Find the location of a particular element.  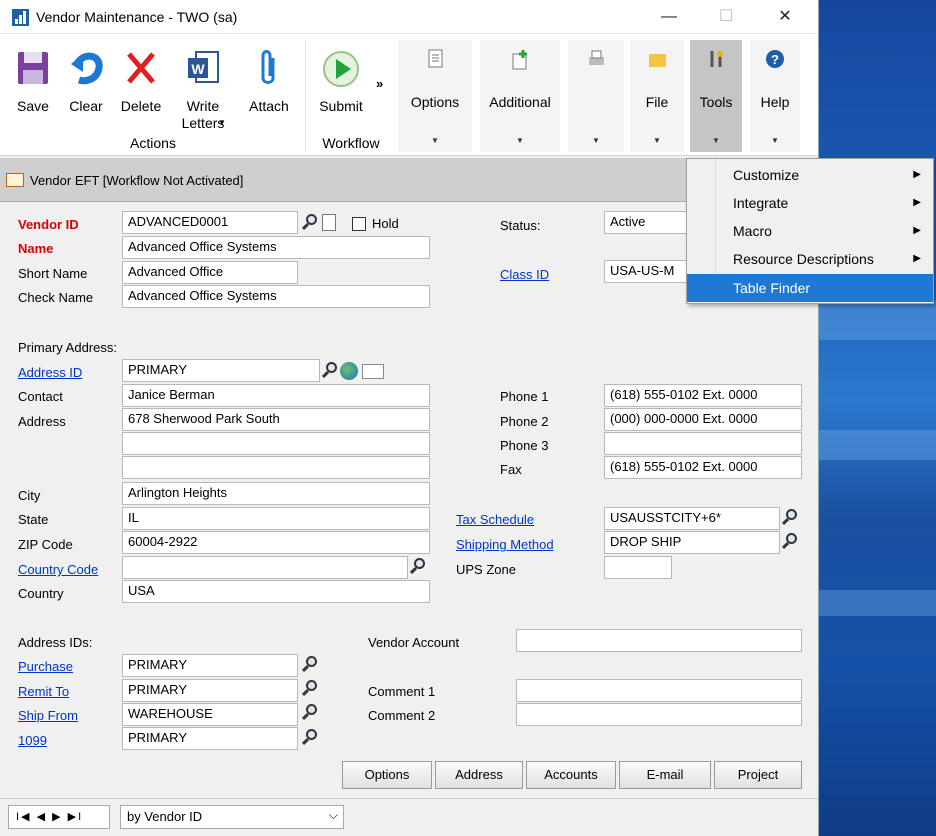

vendor-lookup-icon is located at coordinates (309, 222).